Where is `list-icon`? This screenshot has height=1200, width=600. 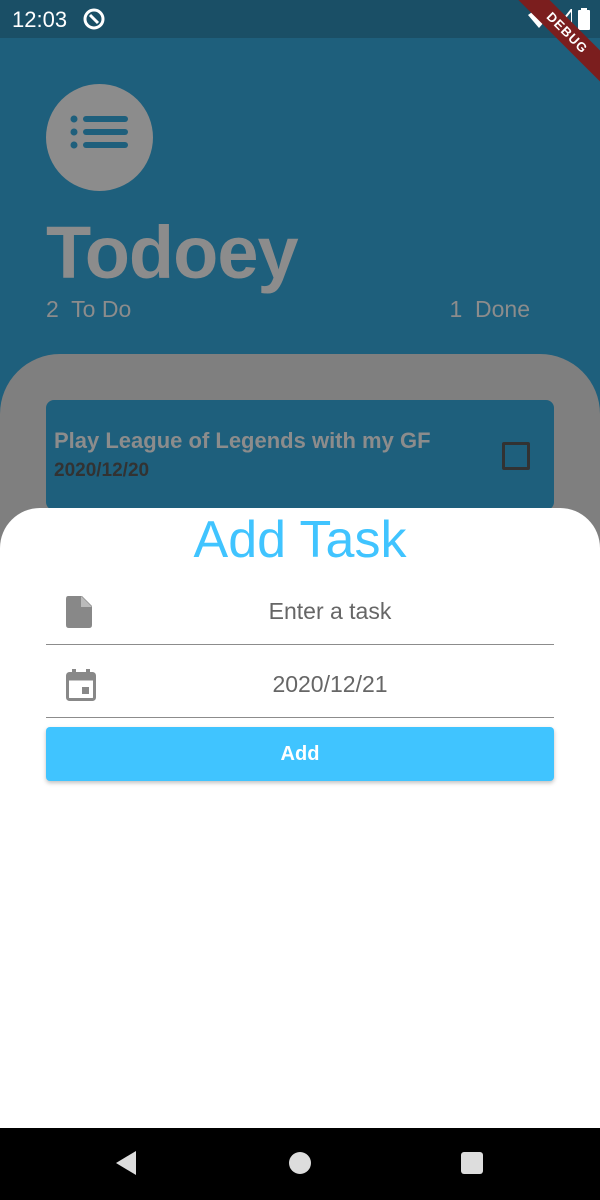 list-icon is located at coordinates (99, 132).